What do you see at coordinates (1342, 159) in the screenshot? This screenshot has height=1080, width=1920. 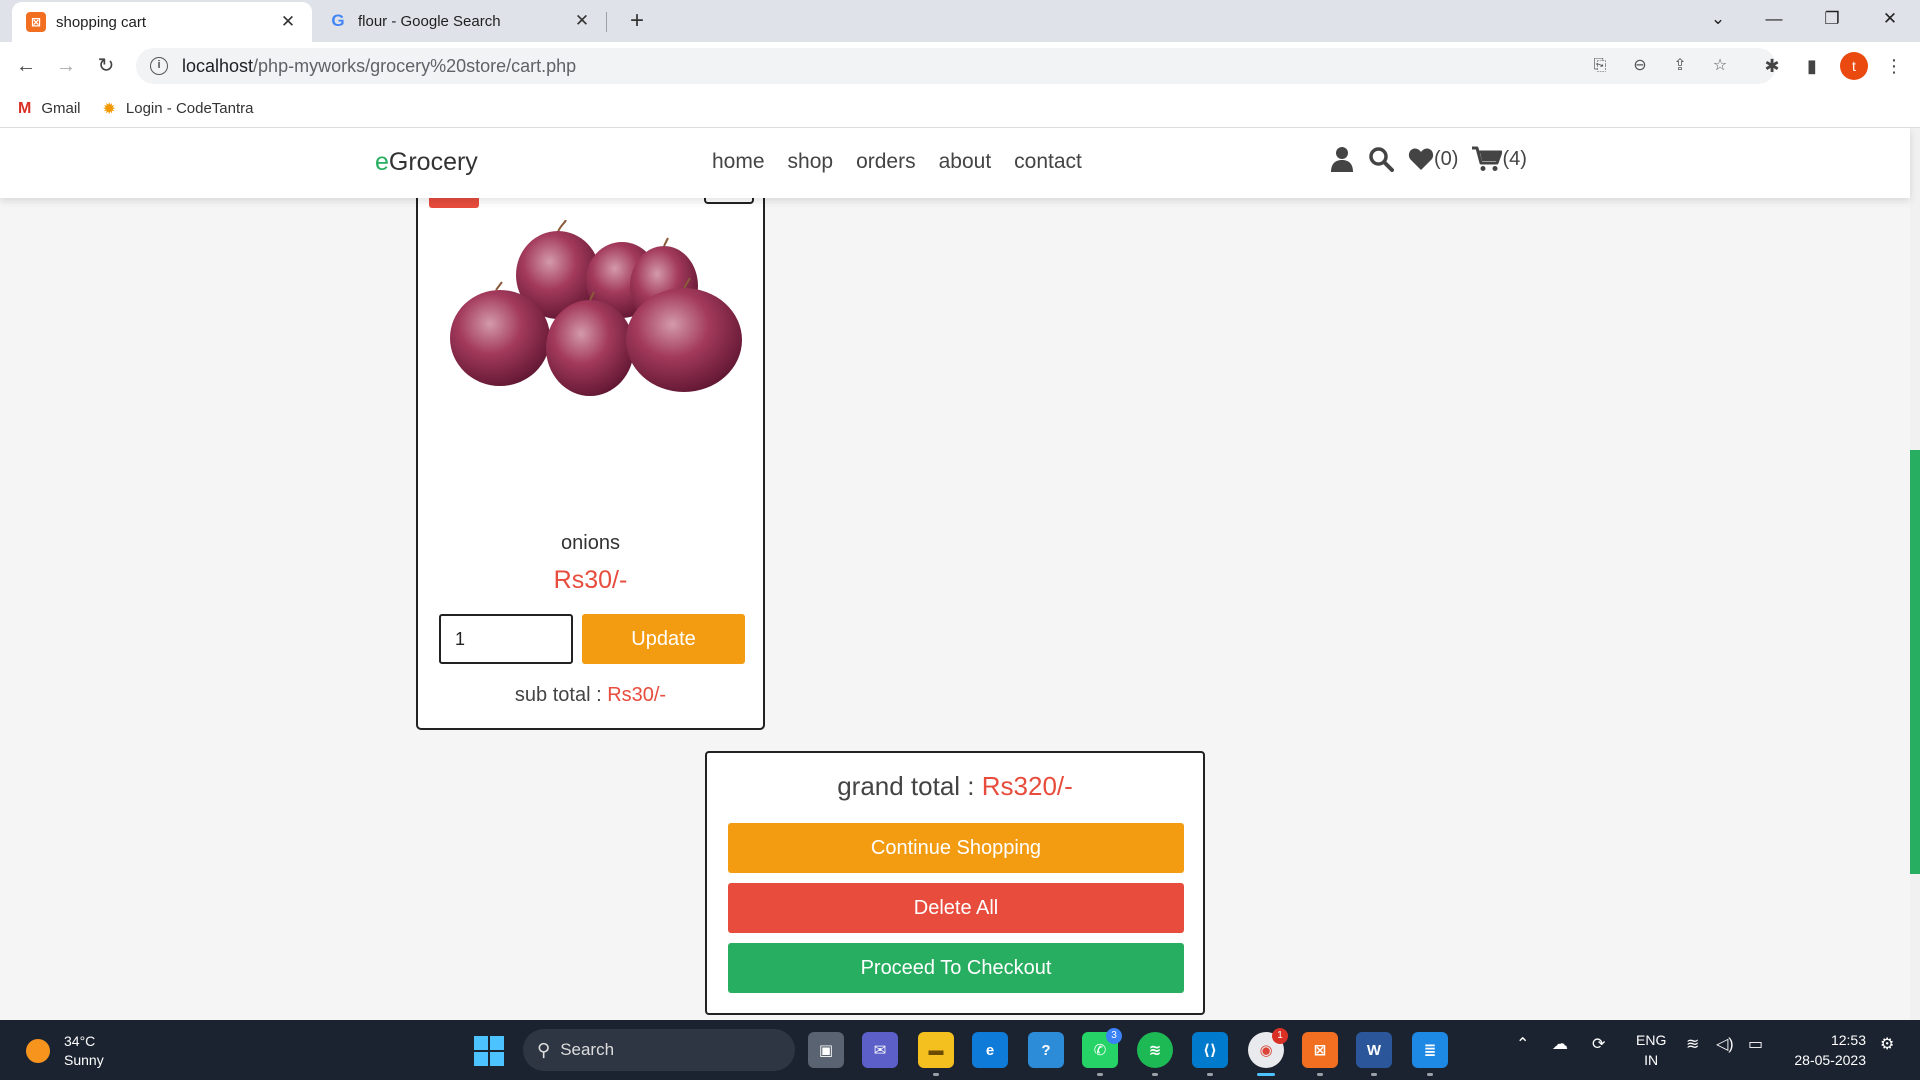 I see `user-icon` at bounding box center [1342, 159].